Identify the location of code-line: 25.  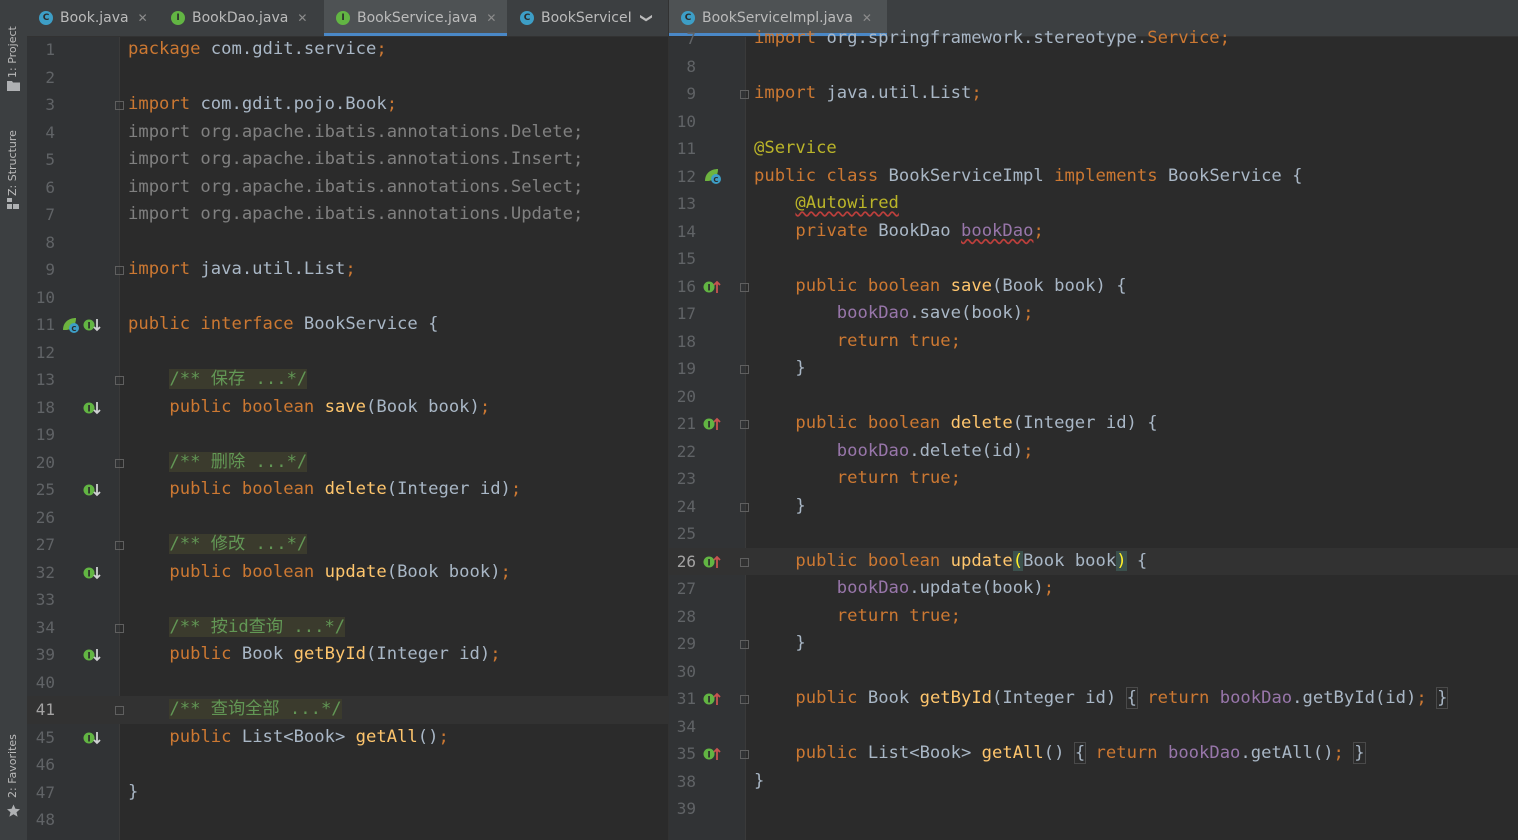
(1093, 534).